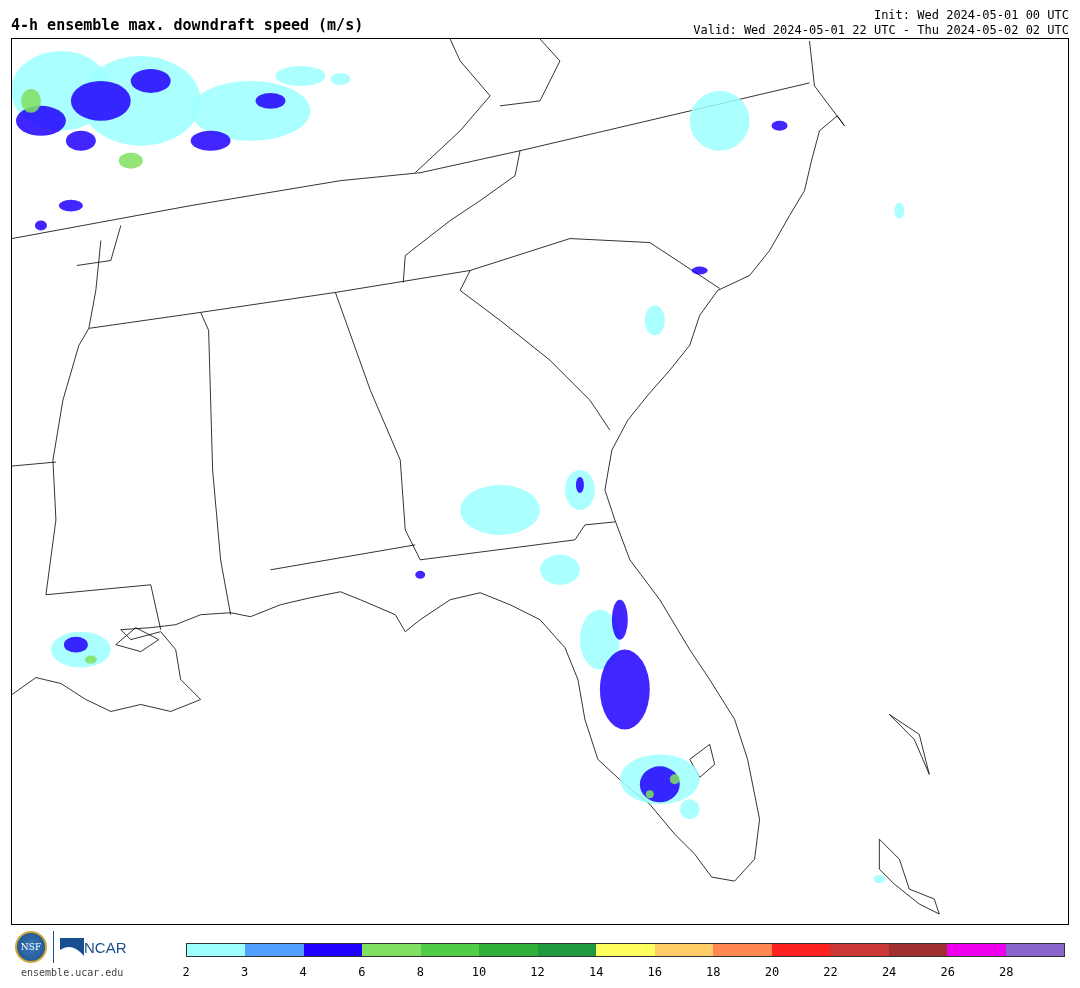 The width and height of the screenshot is (1080, 988). What do you see at coordinates (362, 972) in the screenshot?
I see `colorbar-label: 6` at bounding box center [362, 972].